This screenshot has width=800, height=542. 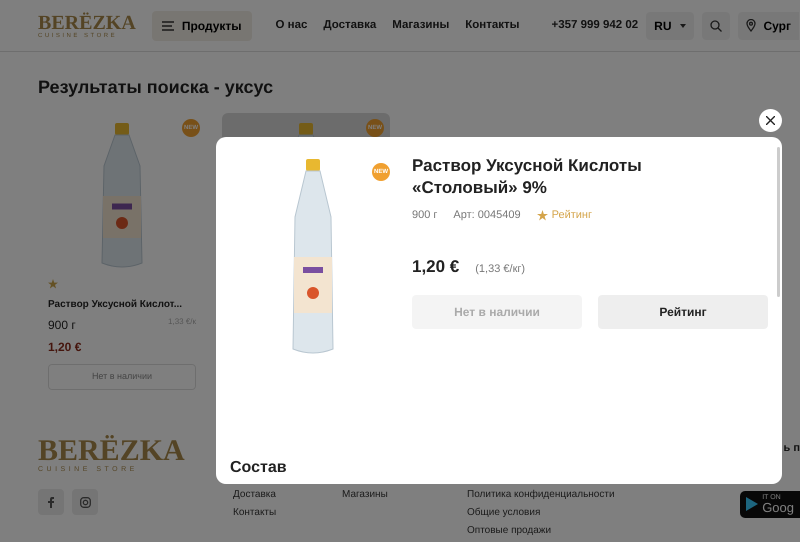 I want to click on out-of-stock-button: Нет в наличии, so click(x=122, y=377).